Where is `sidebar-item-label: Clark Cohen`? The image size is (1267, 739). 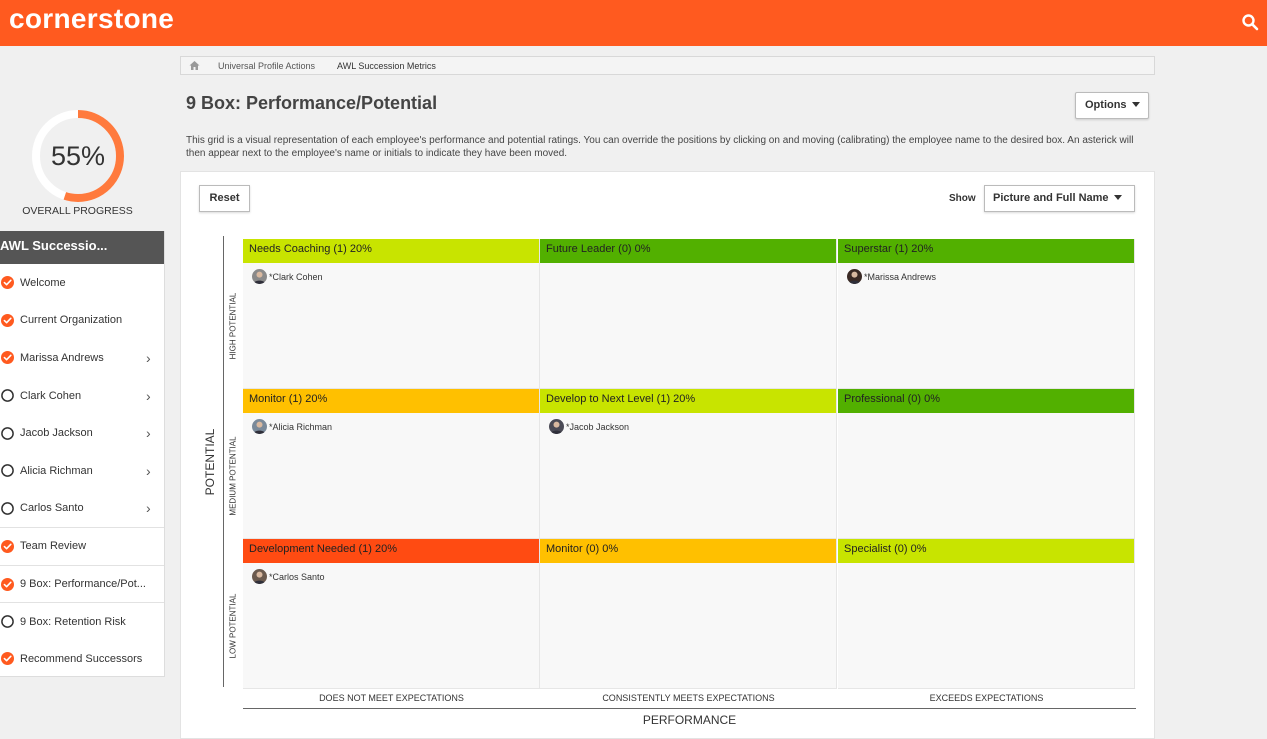
sidebar-item-label: Clark Cohen is located at coordinates (51, 395).